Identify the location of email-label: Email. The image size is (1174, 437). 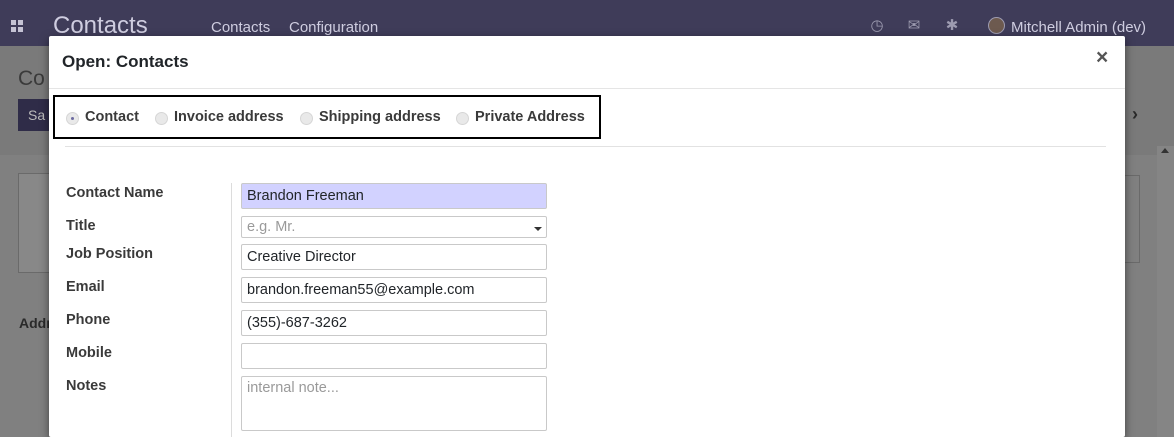
(85, 287).